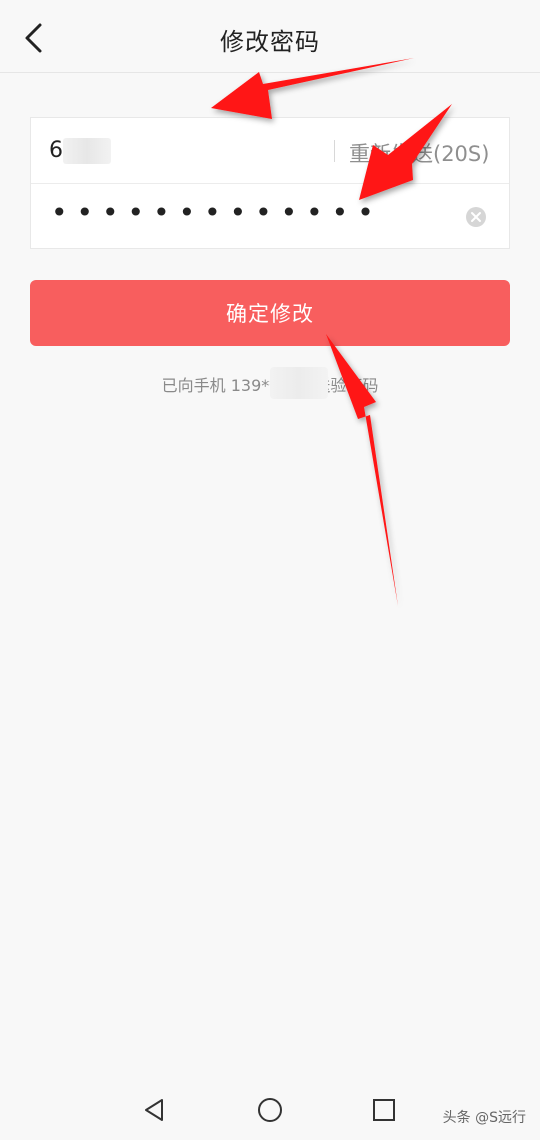 The height and width of the screenshot is (1140, 540). I want to click on new-password-row: •••••••••••••, so click(270, 217).